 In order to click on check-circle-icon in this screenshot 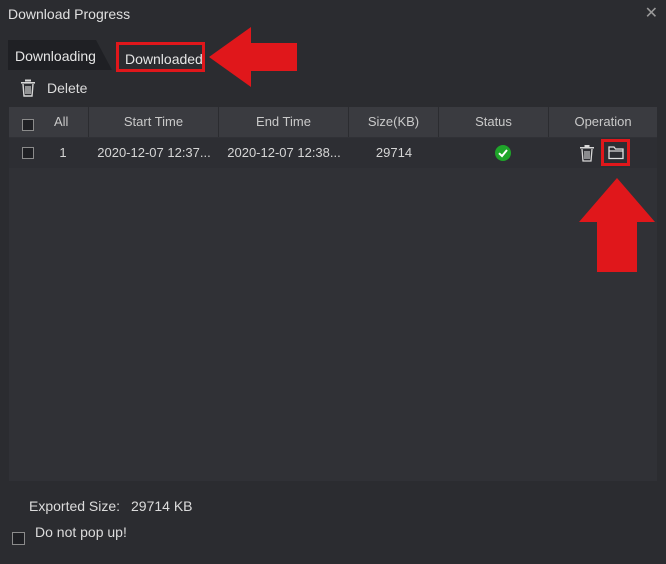, I will do `click(503, 153)`.